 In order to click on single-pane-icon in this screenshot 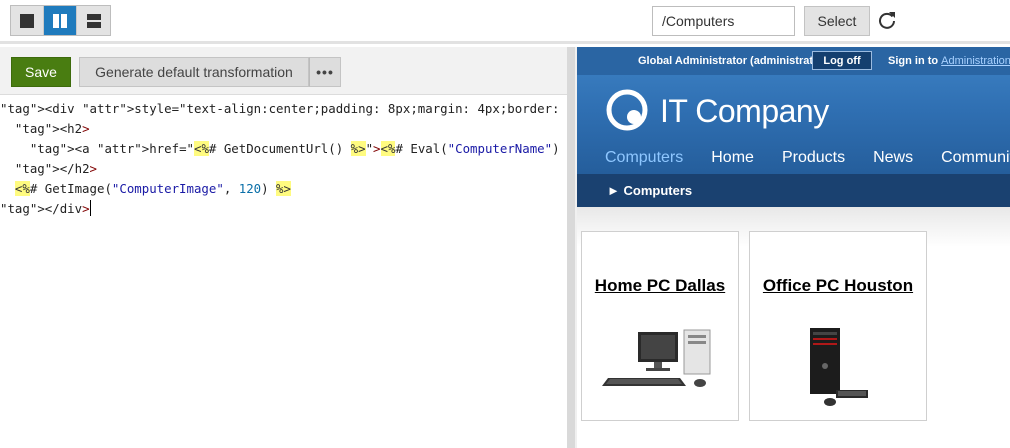, I will do `click(27, 20)`.